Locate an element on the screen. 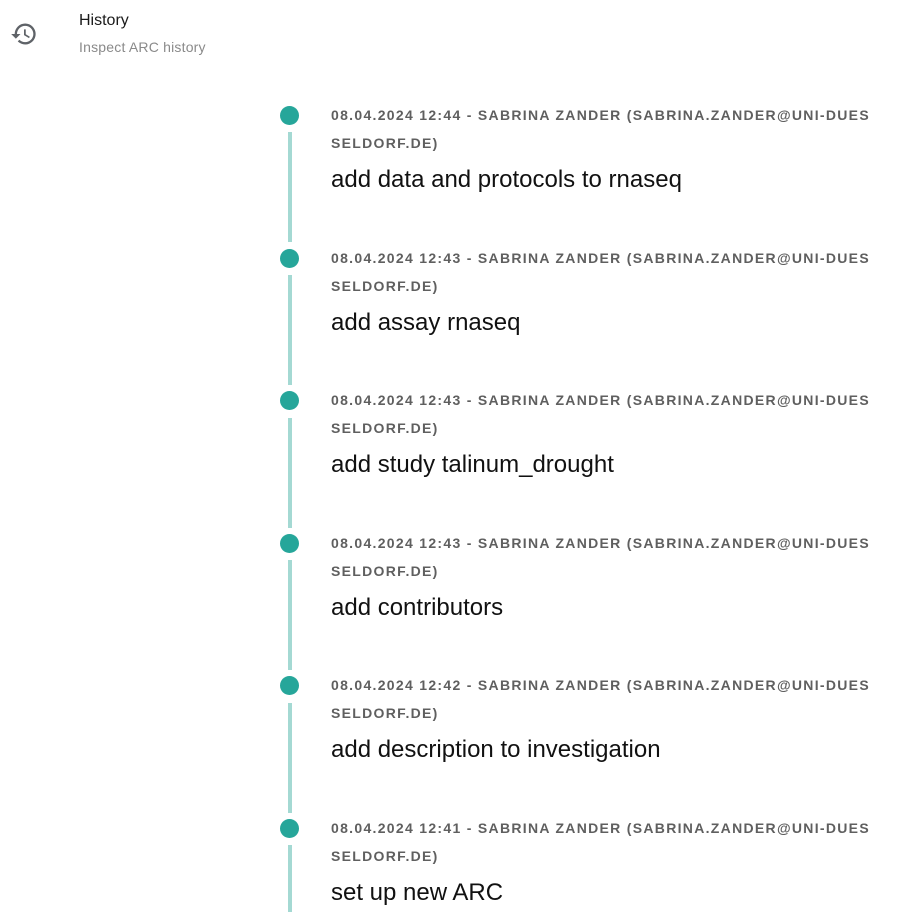 The height and width of the screenshot is (912, 913). commit-message: add contributors is located at coordinates (417, 607).